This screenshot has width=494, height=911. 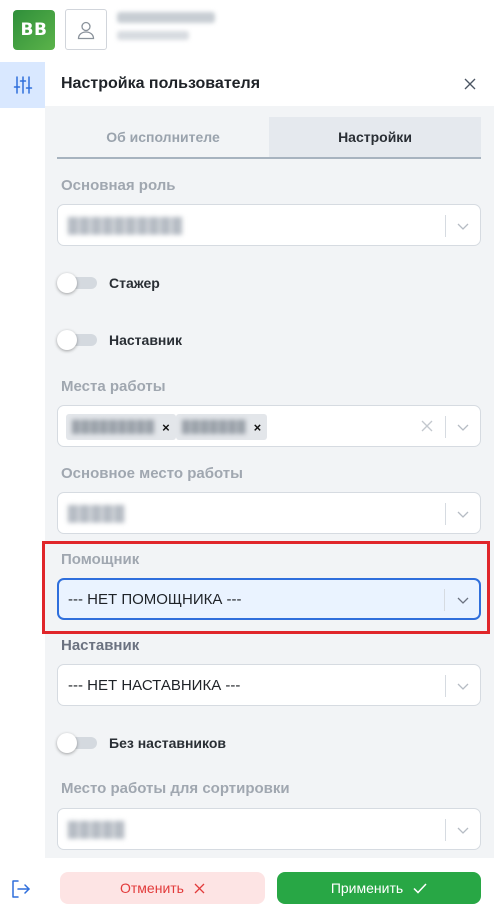 What do you see at coordinates (114, 427) in the screenshot?
I see `workplace-chip-text-redacted: ▉▉▉▉▉▉▉▉▉` at bounding box center [114, 427].